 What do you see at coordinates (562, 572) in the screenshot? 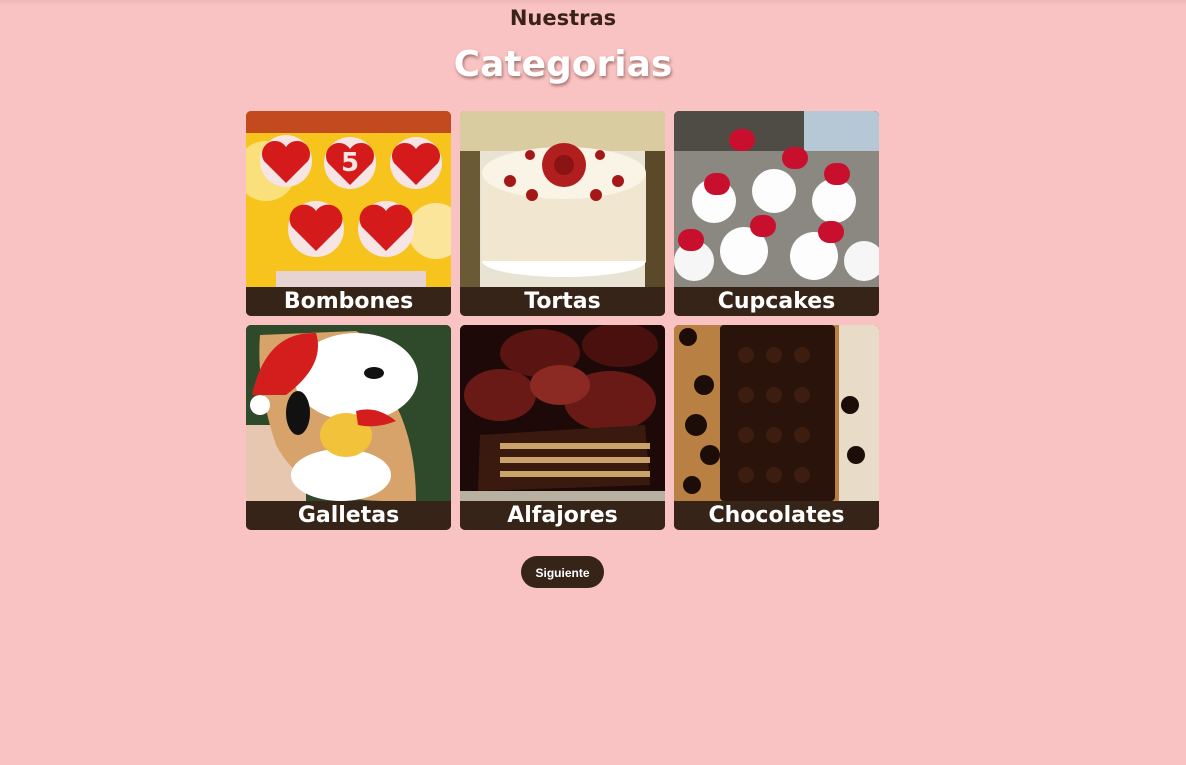
I see `next-button: Siguiente` at bounding box center [562, 572].